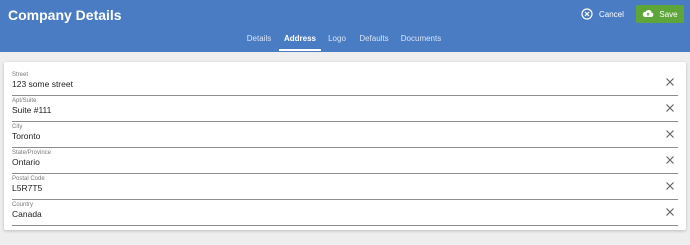 The height and width of the screenshot is (245, 690). I want to click on tab-defaults: Defaults, so click(374, 40).